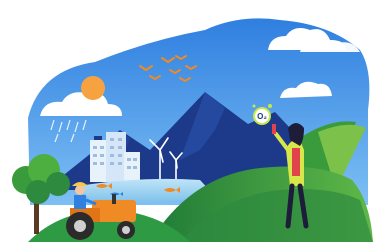  Describe the element at coordinates (262, 116) in the screenshot. I see `oxygen-label: O₂` at that location.